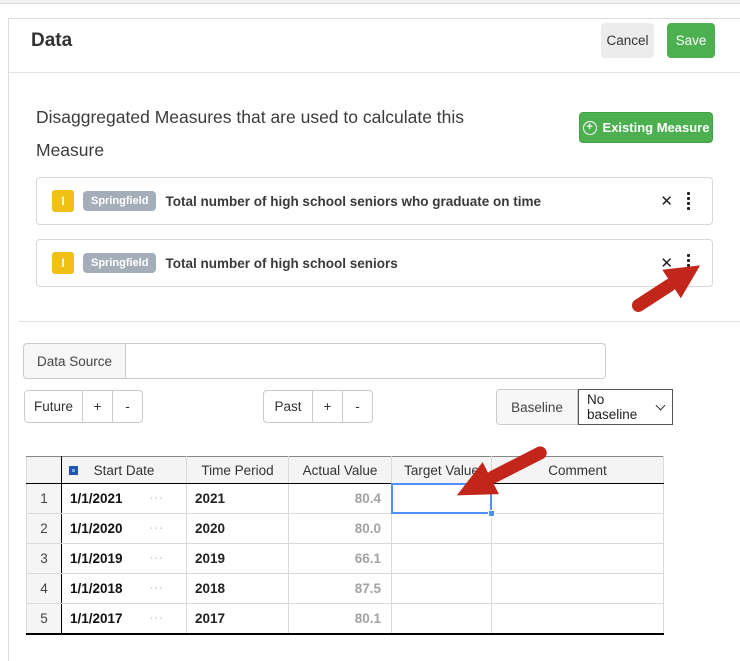 Image resolution: width=740 pixels, height=661 pixels. I want to click on add-existing-measure-button: + Existing Measure, so click(646, 127).